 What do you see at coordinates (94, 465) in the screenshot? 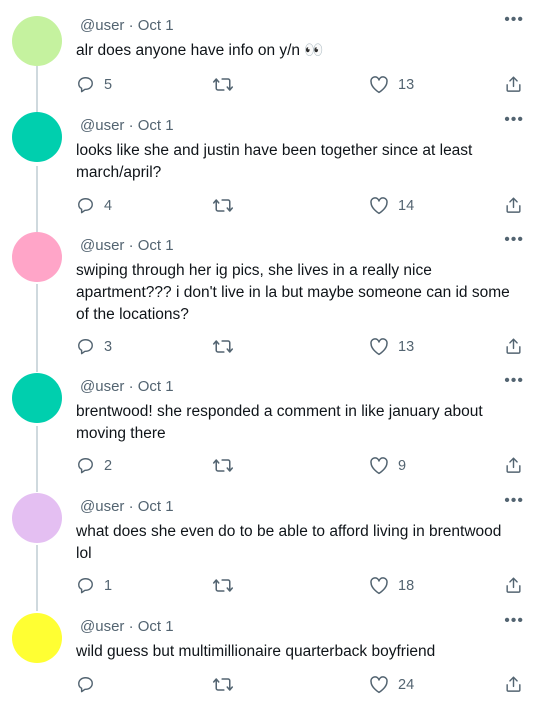
I see `reply-button: 2` at bounding box center [94, 465].